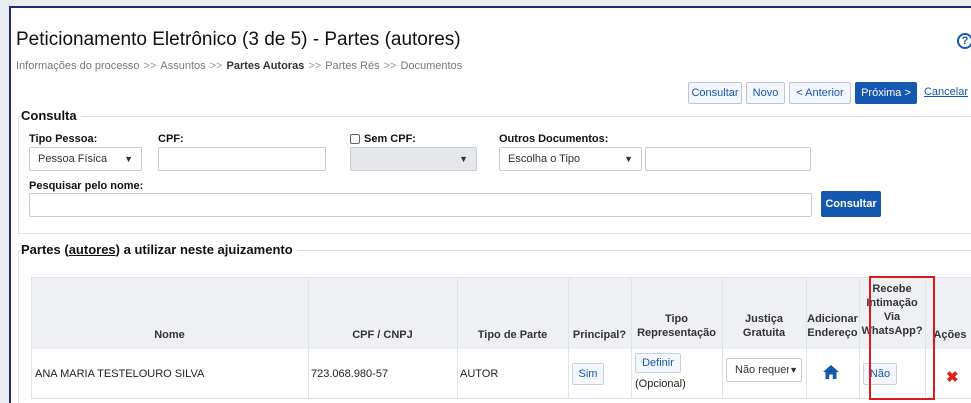 The height and width of the screenshot is (403, 971). Describe the element at coordinates (886, 93) in the screenshot. I see `proxima-button: Próxima >` at that location.